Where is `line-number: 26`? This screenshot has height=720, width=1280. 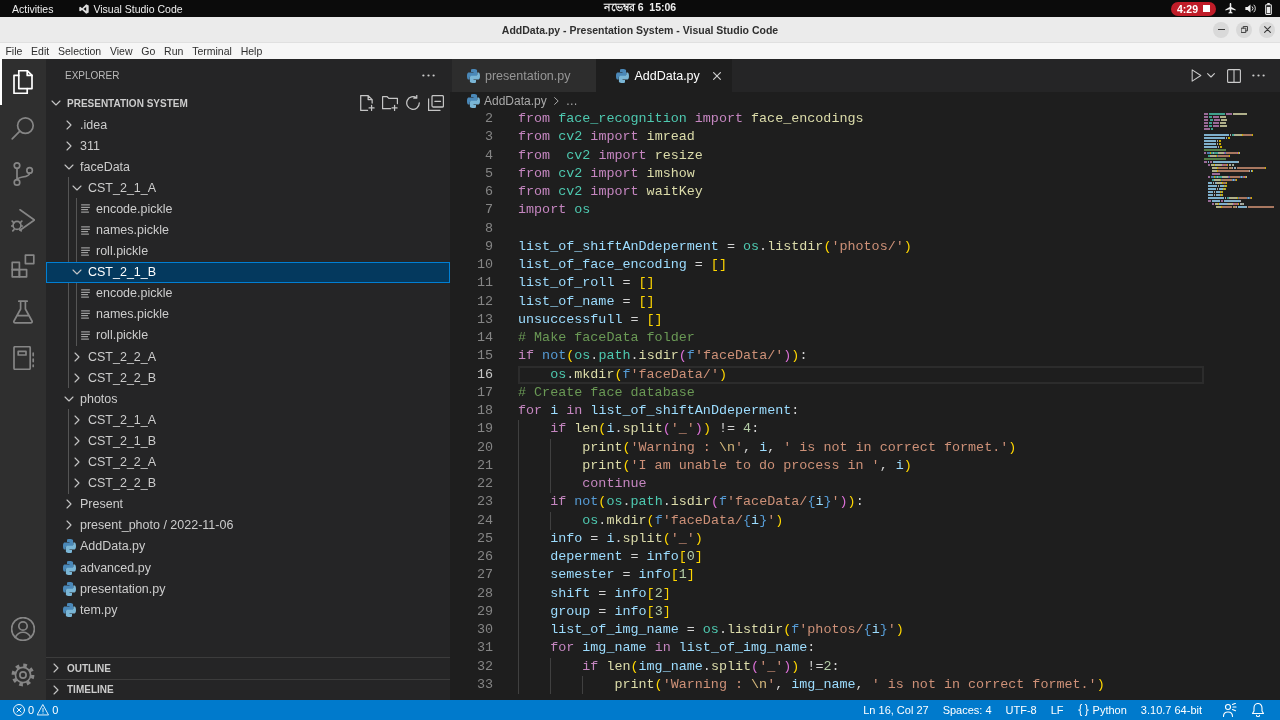 line-number: 26 is located at coordinates (484, 557).